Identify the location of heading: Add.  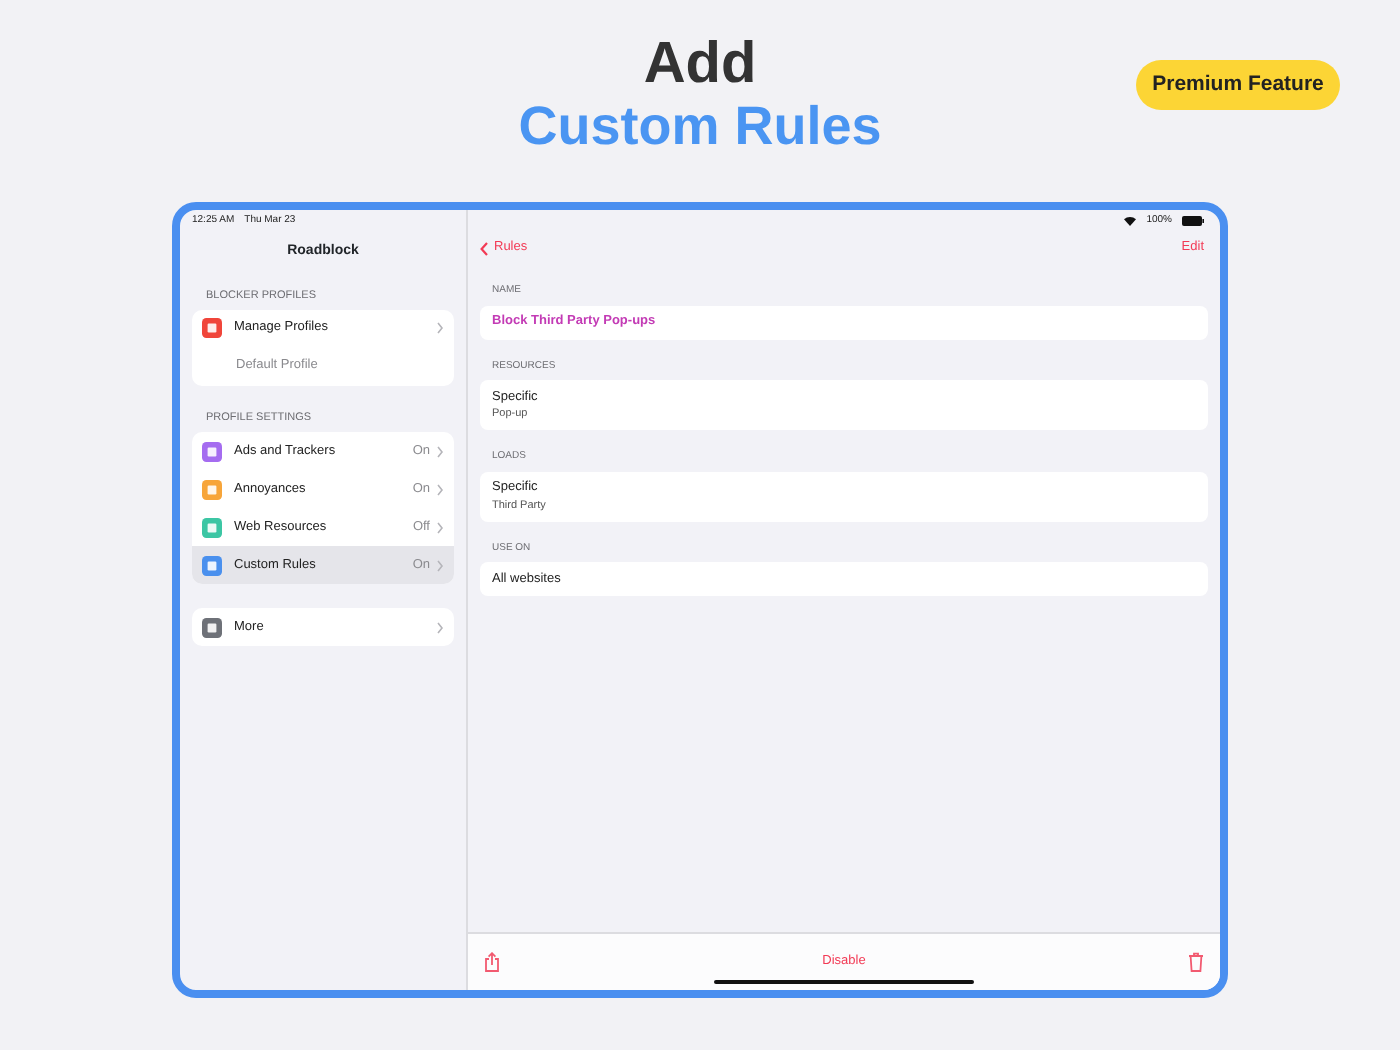
(700, 65).